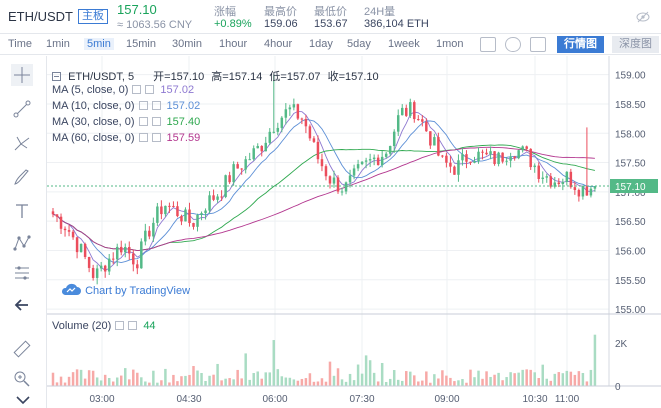  Describe the element at coordinates (126, 106) in the screenshot. I see `ma10-legend: MA (10, close, 0) 157.02` at that location.